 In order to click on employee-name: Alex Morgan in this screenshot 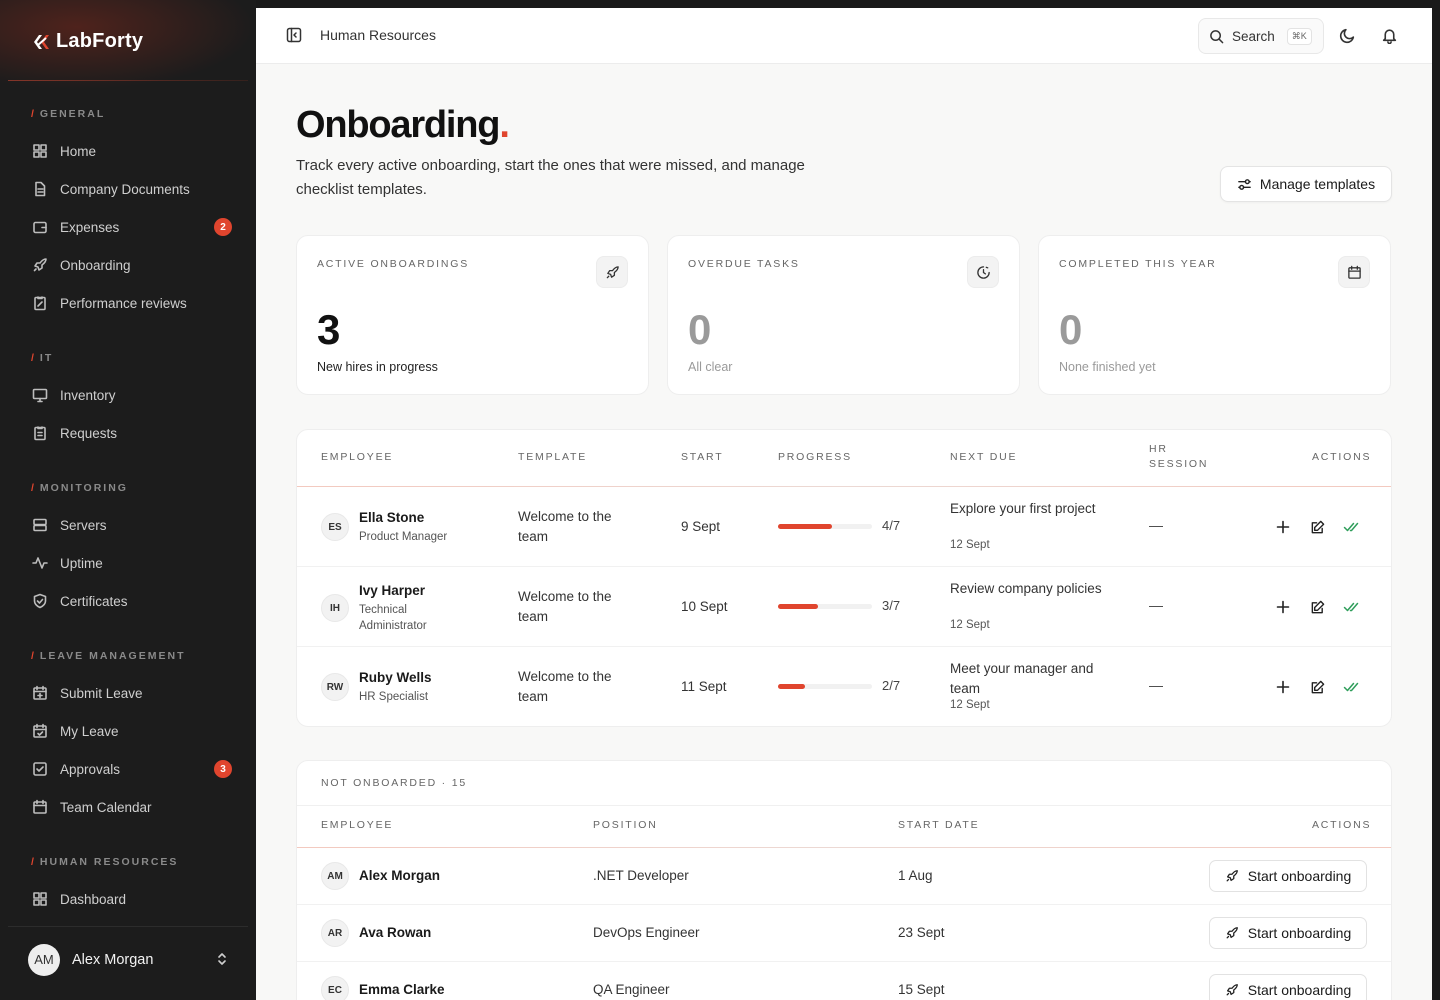, I will do `click(399, 875)`.